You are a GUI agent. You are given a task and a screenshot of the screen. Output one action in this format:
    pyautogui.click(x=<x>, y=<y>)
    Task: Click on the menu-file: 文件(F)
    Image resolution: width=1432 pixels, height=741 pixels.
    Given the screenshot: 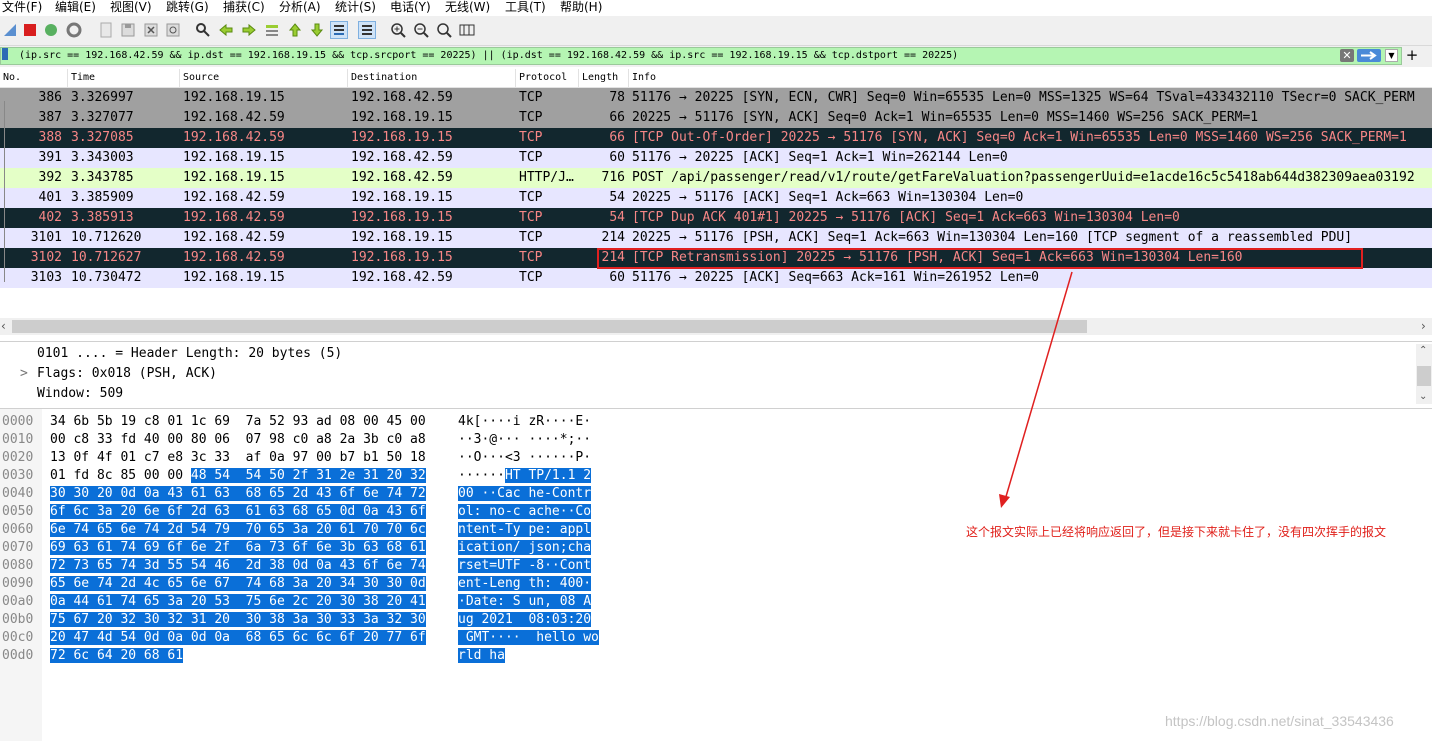 What is the action you would take?
    pyautogui.click(x=22, y=8)
    